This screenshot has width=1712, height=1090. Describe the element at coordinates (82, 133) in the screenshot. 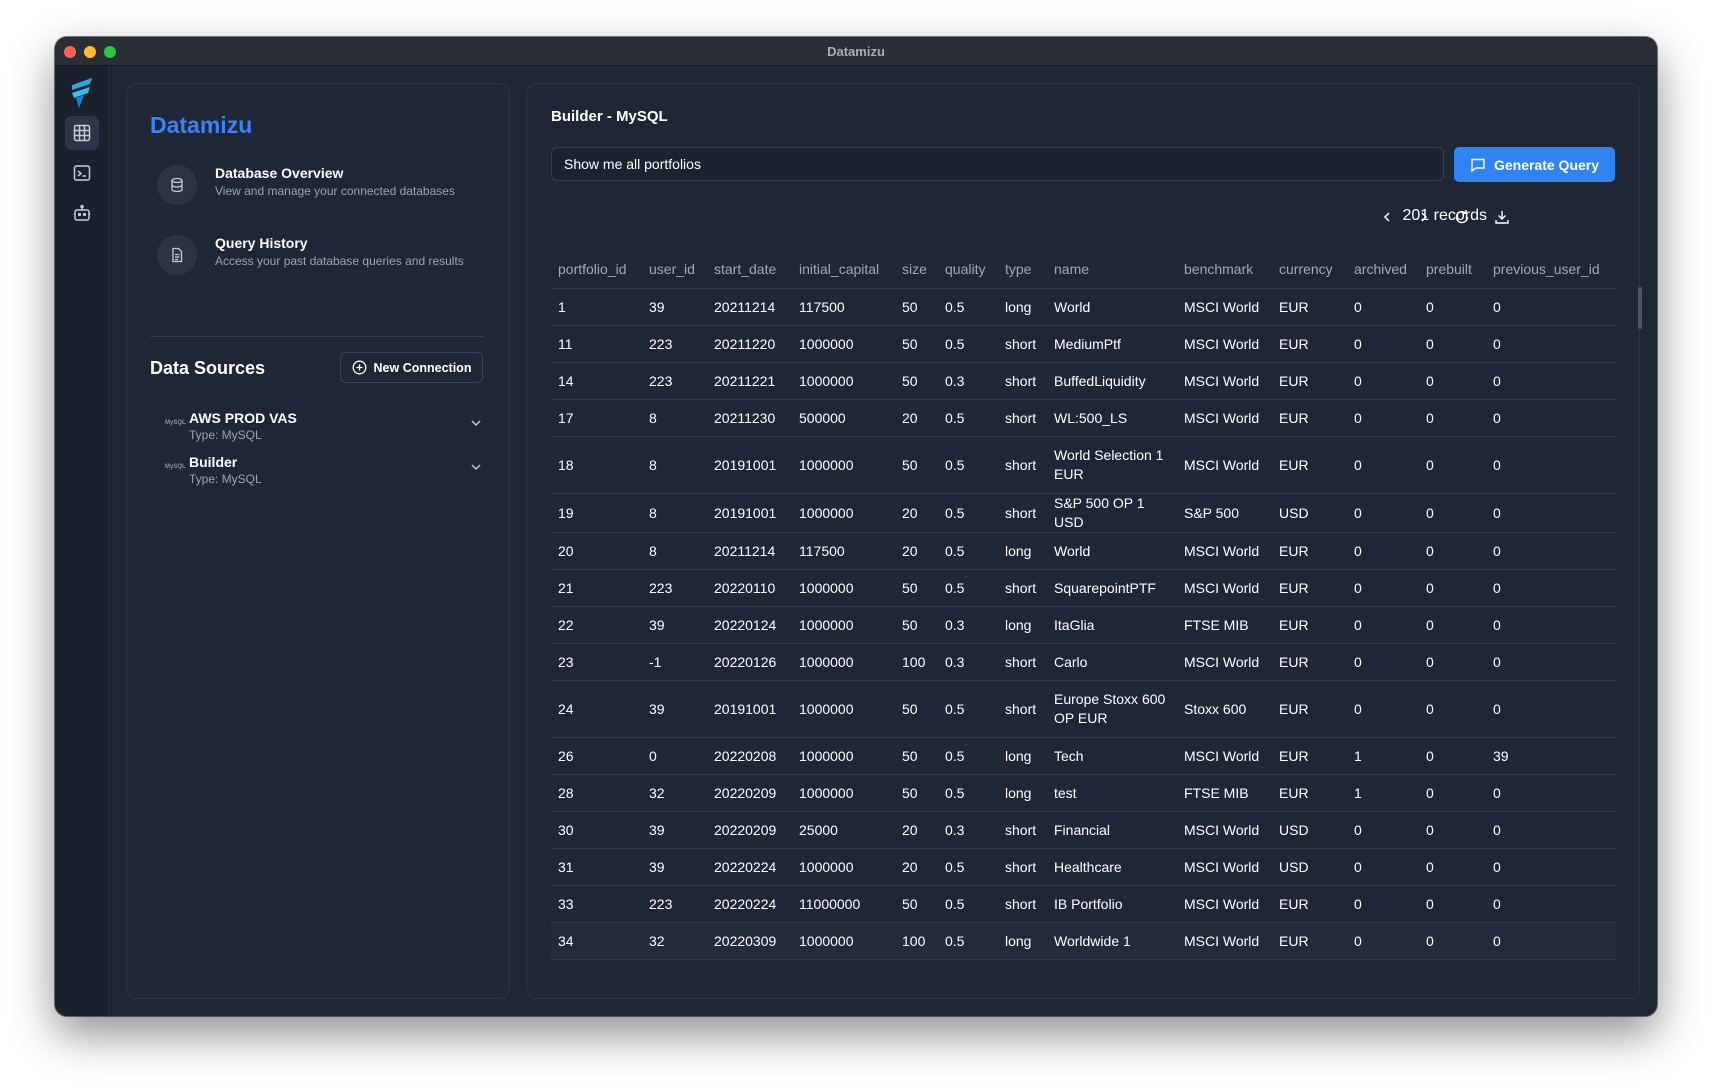

I see `table-view-icon` at that location.